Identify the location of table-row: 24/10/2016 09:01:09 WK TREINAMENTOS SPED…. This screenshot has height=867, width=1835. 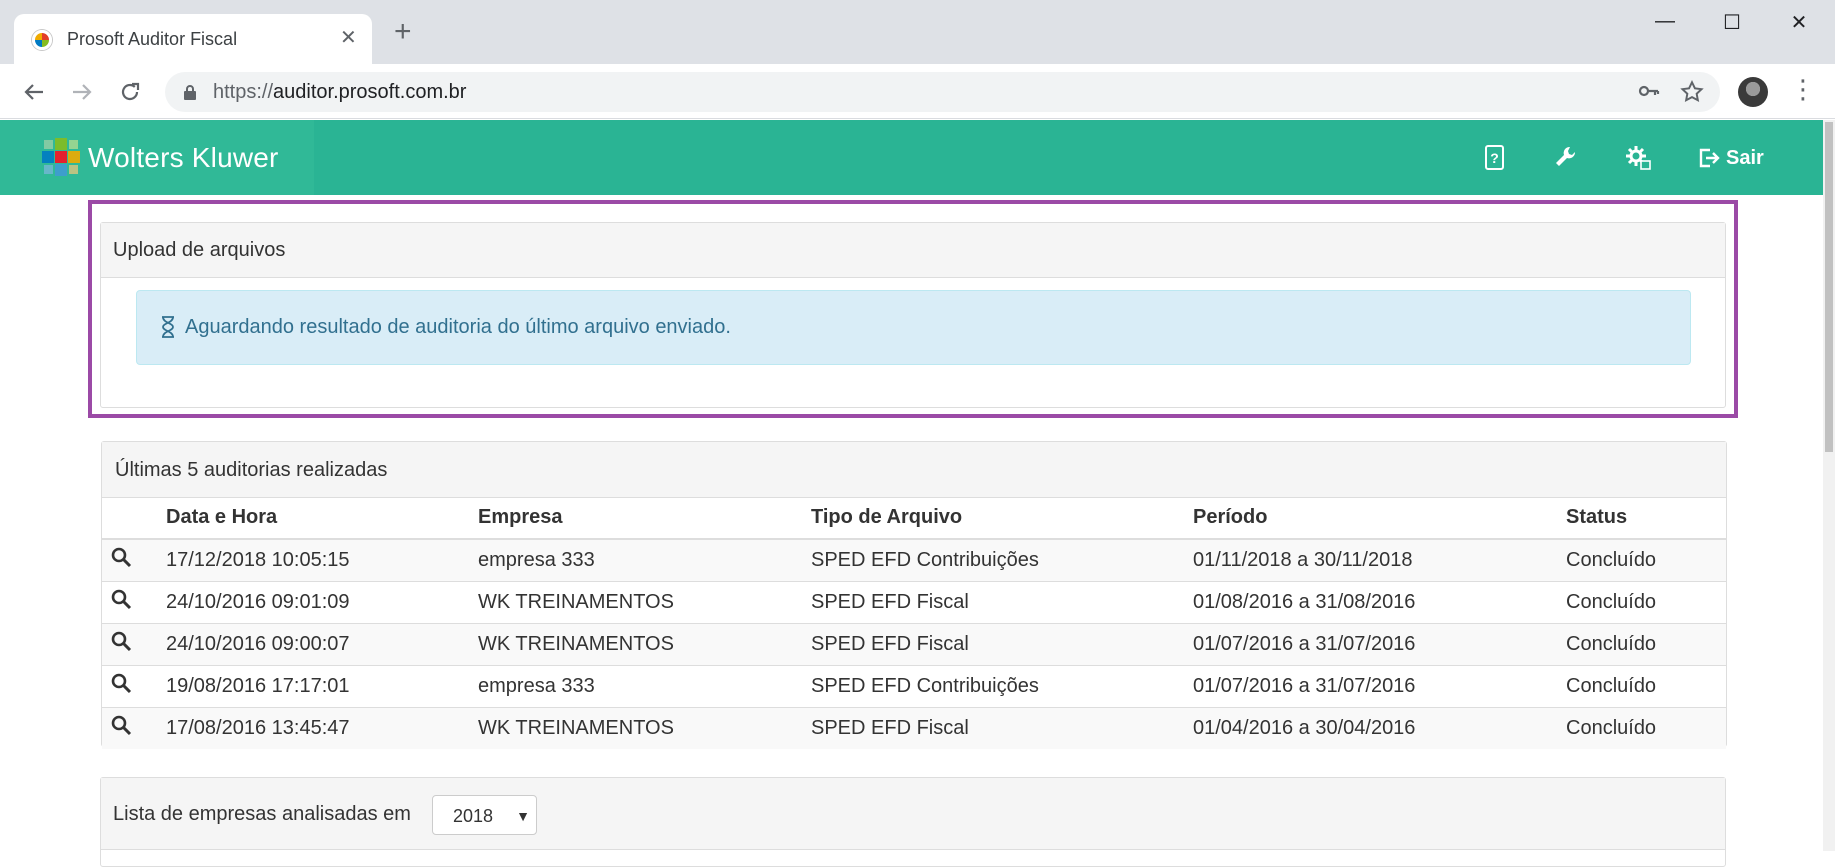
(914, 601).